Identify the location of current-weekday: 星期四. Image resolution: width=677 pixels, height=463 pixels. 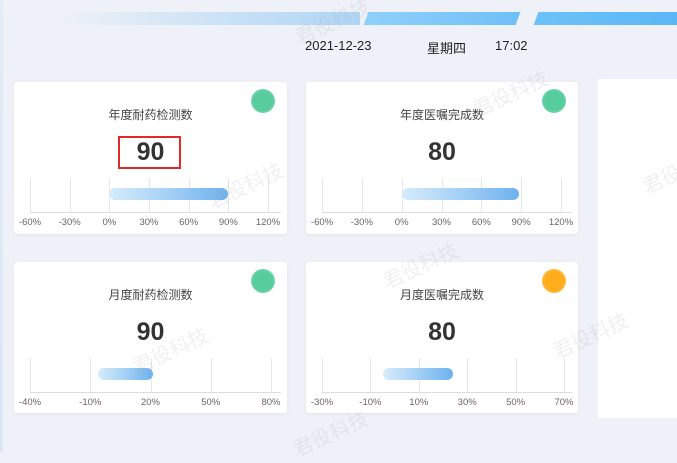
(447, 48).